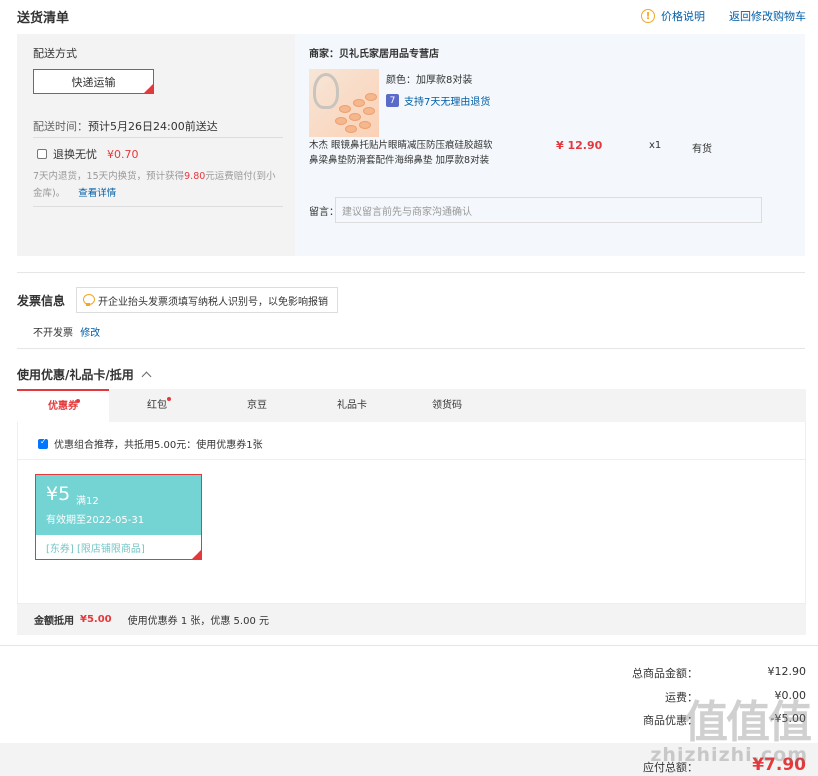 The image size is (818, 776). I want to click on invoice-value: 不开发票, so click(53, 333).